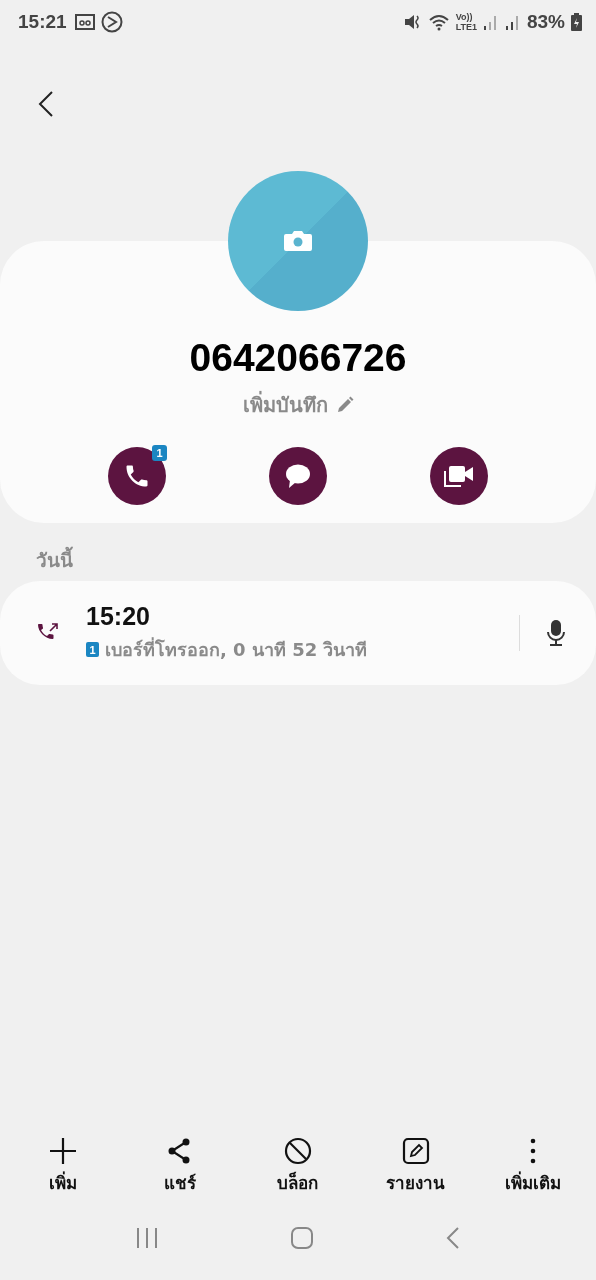  Describe the element at coordinates (42, 22) in the screenshot. I see `clock: 15:21` at that location.